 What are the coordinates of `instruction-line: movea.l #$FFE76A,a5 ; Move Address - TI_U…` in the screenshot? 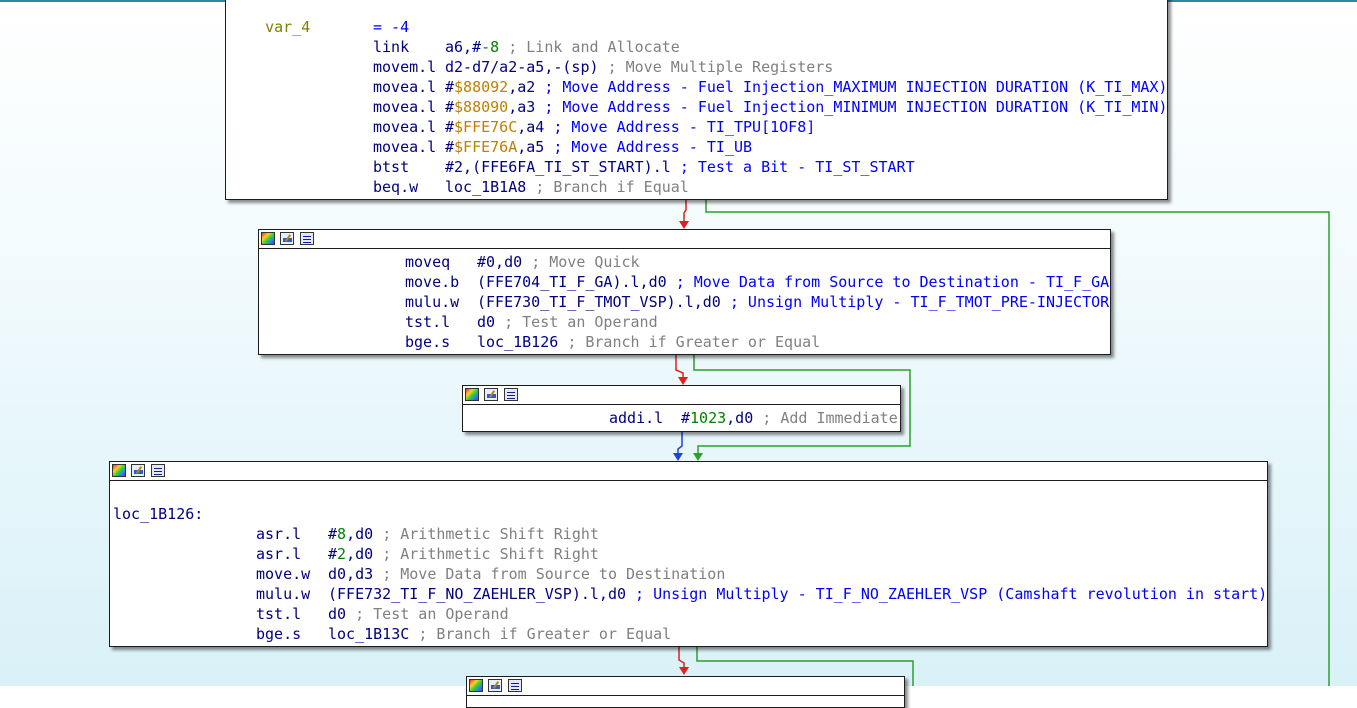 It's located at (696, 147).